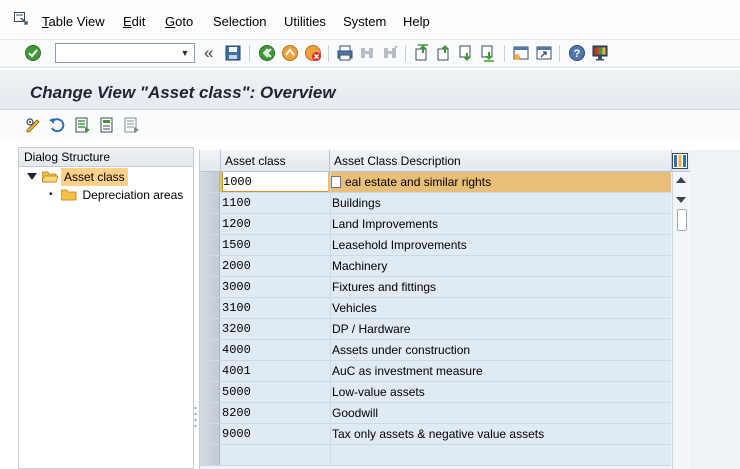 The height and width of the screenshot is (469, 740). I want to click on asset-class-cell: 3200, so click(275, 329).